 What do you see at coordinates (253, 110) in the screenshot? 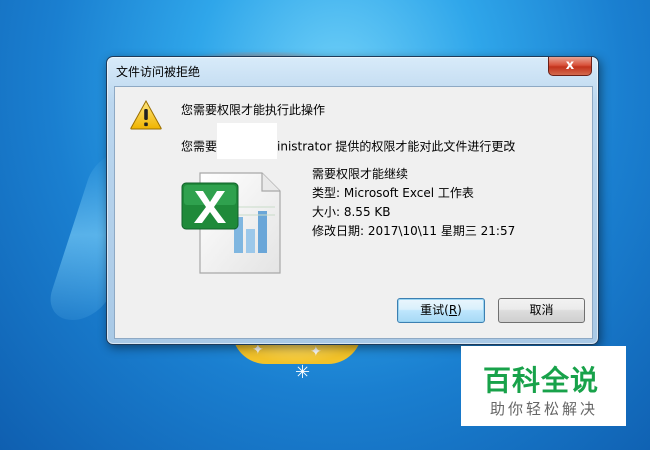
I see `main-instruction: 您需要权限才能执行此操作` at bounding box center [253, 110].